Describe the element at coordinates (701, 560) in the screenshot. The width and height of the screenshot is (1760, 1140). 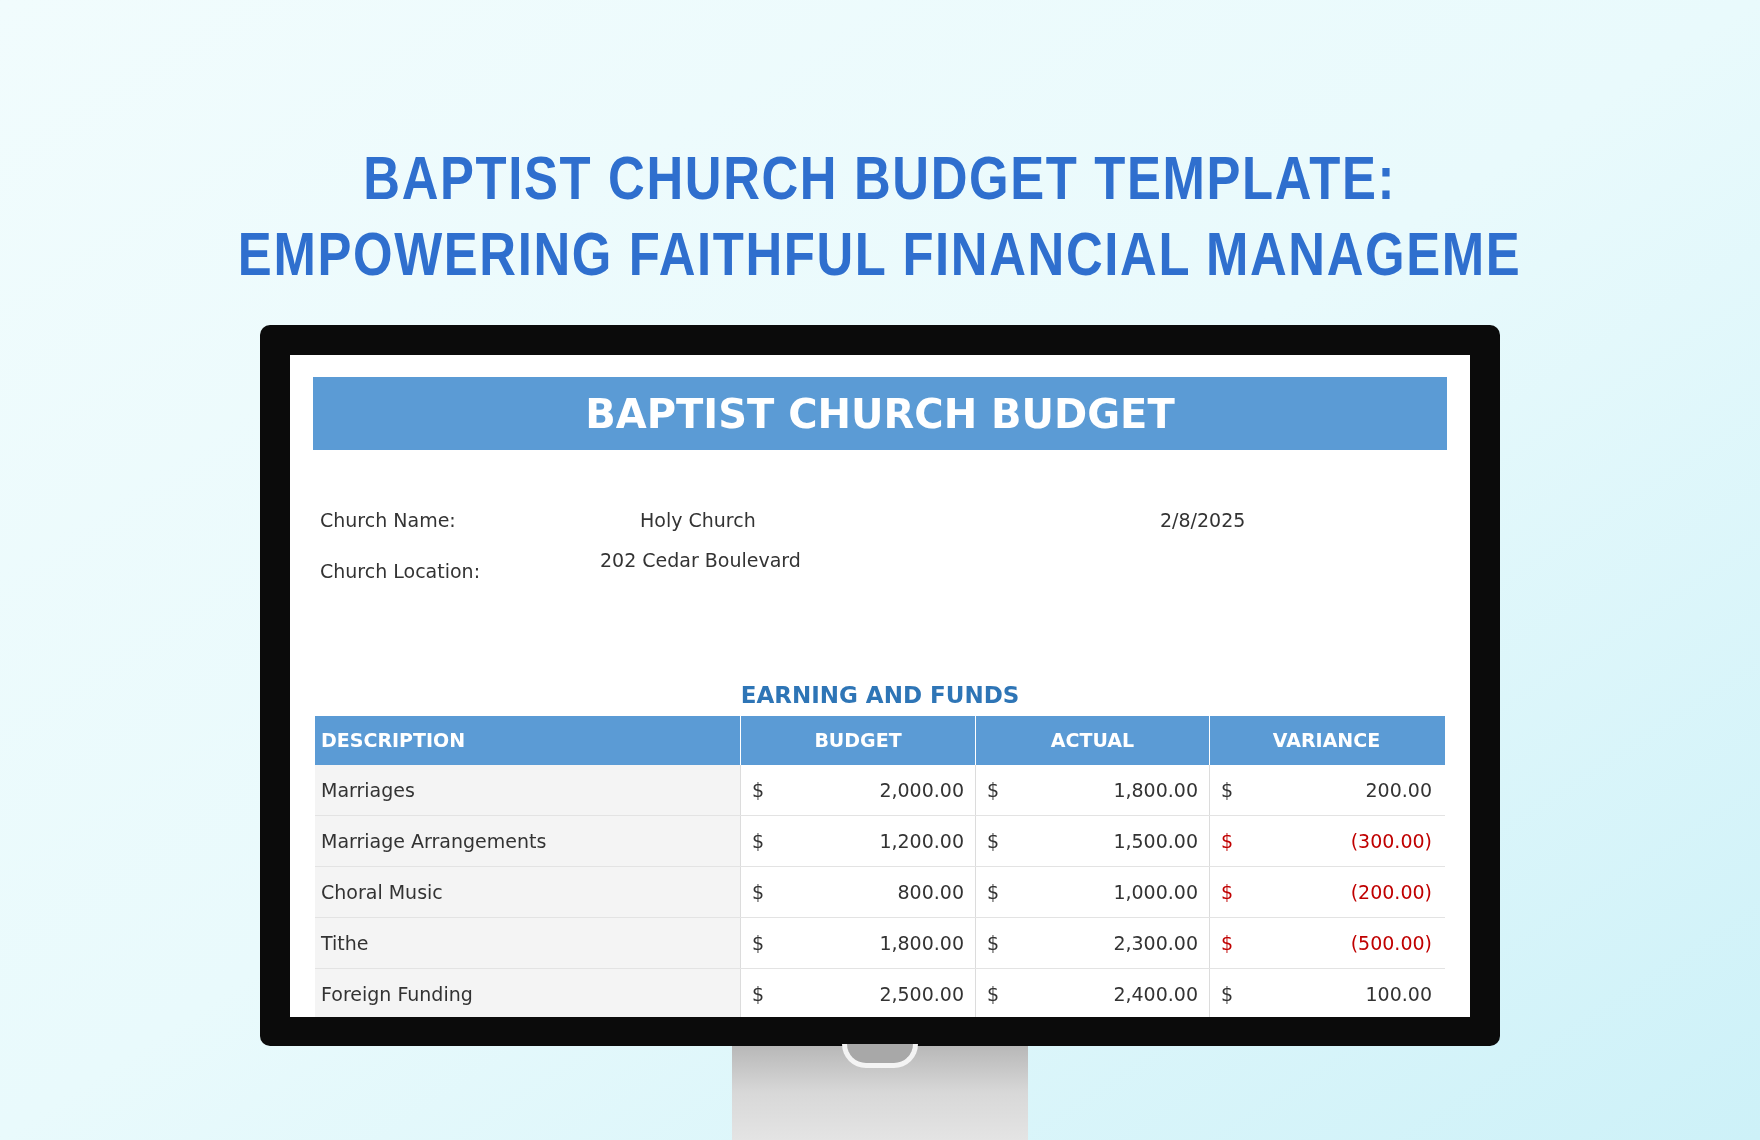
I see `field-value: 202 Cedar Boulevard` at that location.